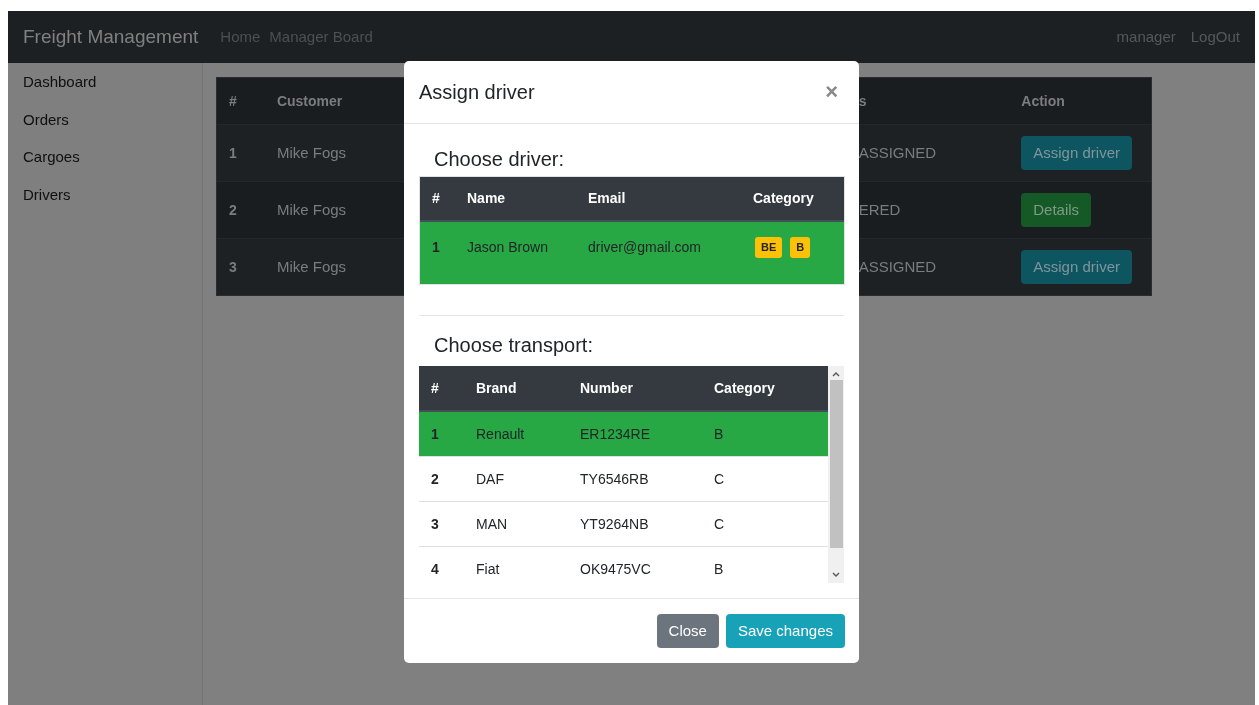  Describe the element at coordinates (606, 387) in the screenshot. I see `column-header: Number` at that location.